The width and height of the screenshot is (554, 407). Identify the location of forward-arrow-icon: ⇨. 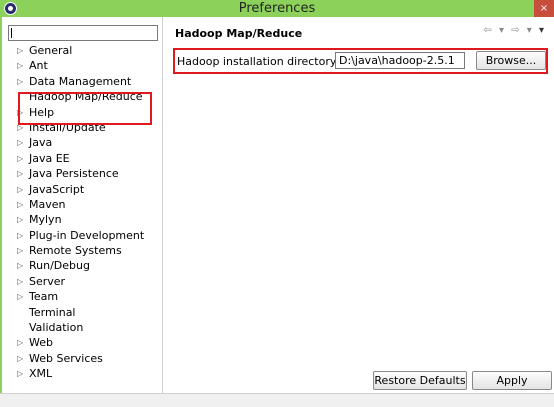
(516, 30).